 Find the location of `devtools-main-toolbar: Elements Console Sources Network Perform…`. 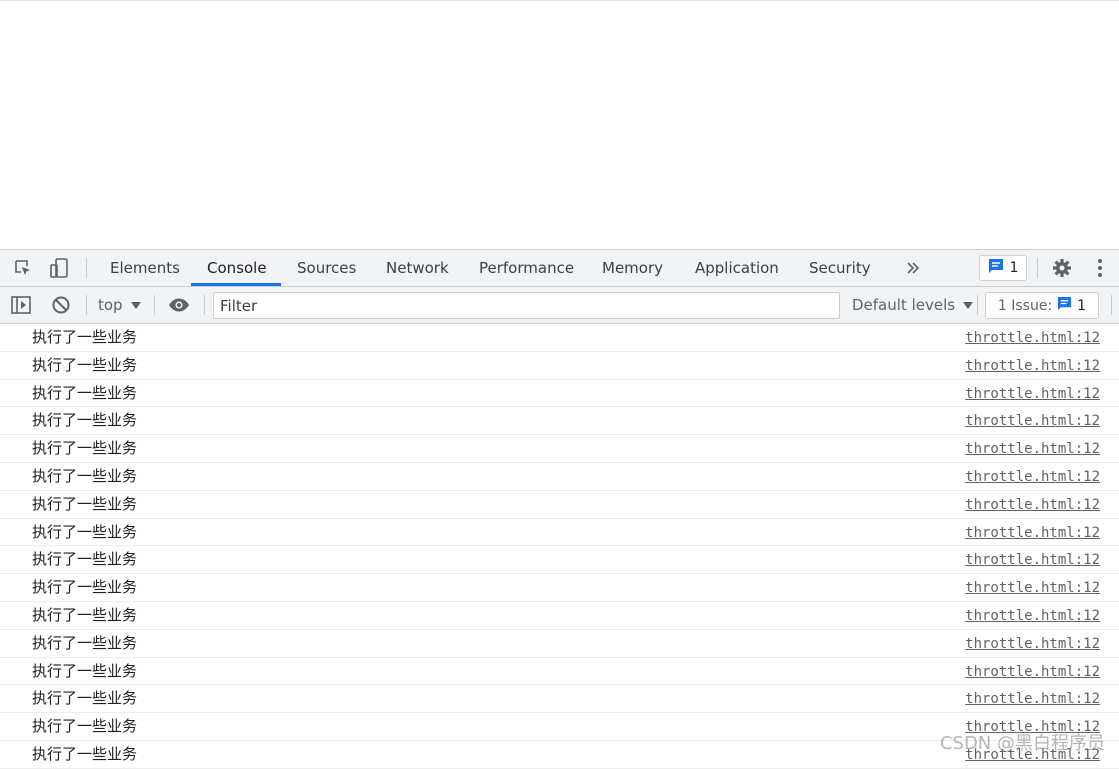

devtools-main-toolbar: Elements Console Sources Network Perform… is located at coordinates (559, 268).